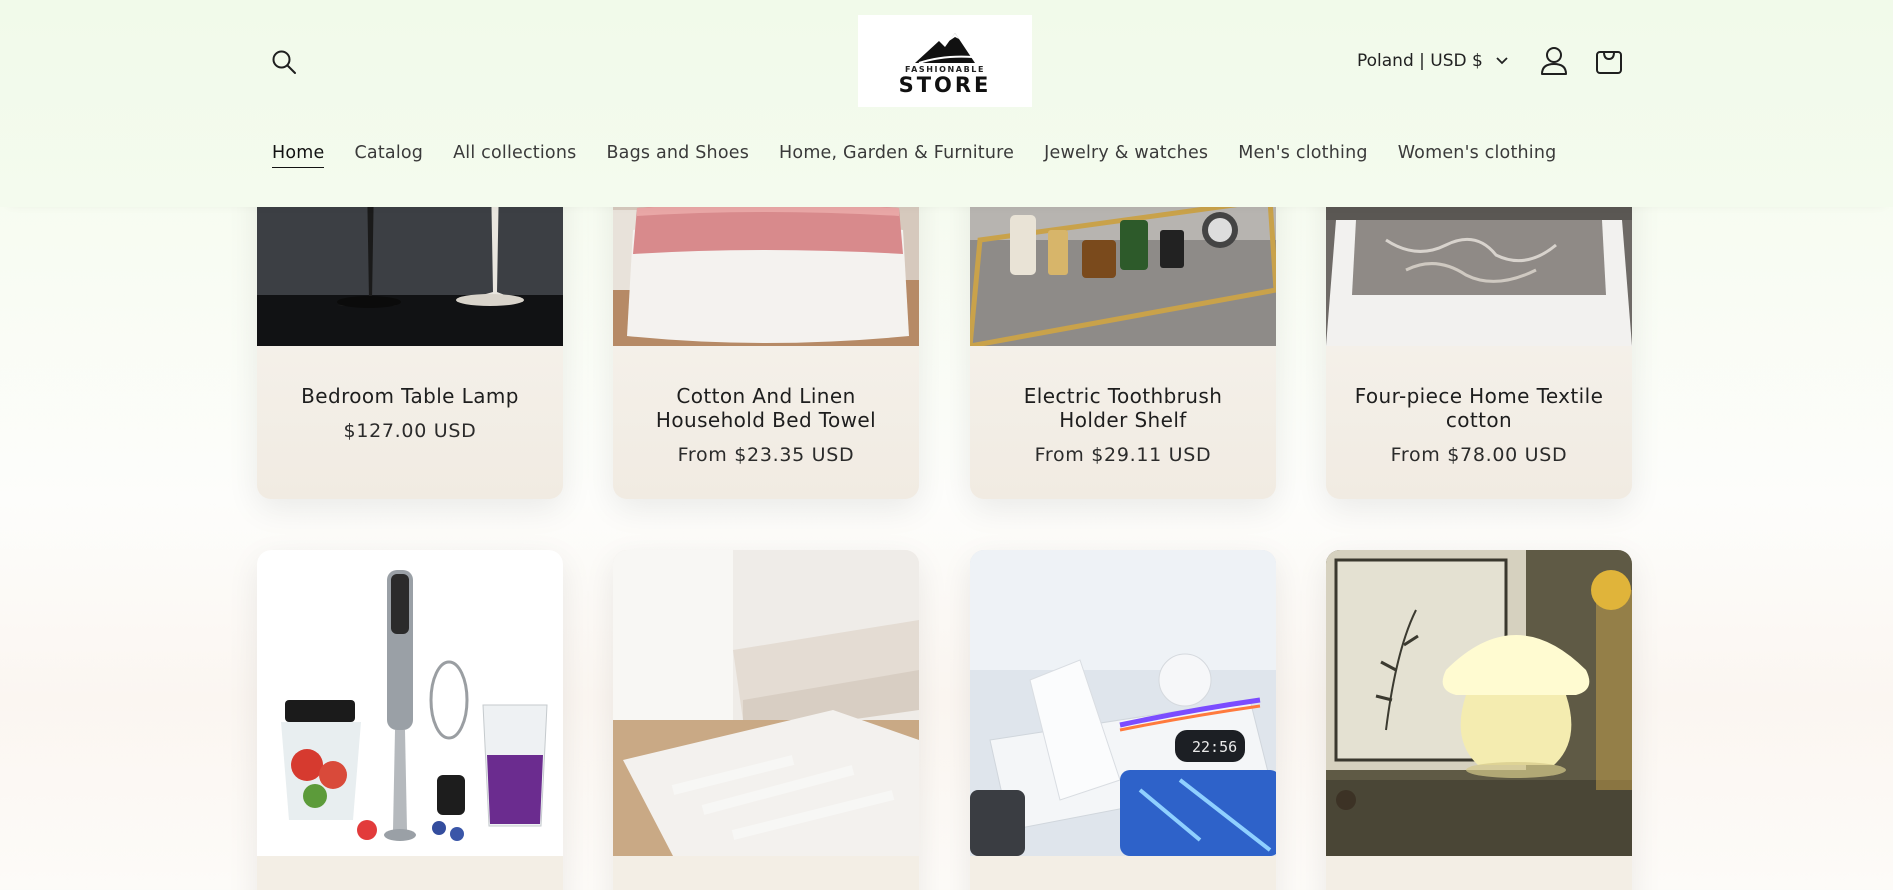  Describe the element at coordinates (1126, 155) in the screenshot. I see `nav-item-jewelry-watches: Jewelry & watches` at that location.